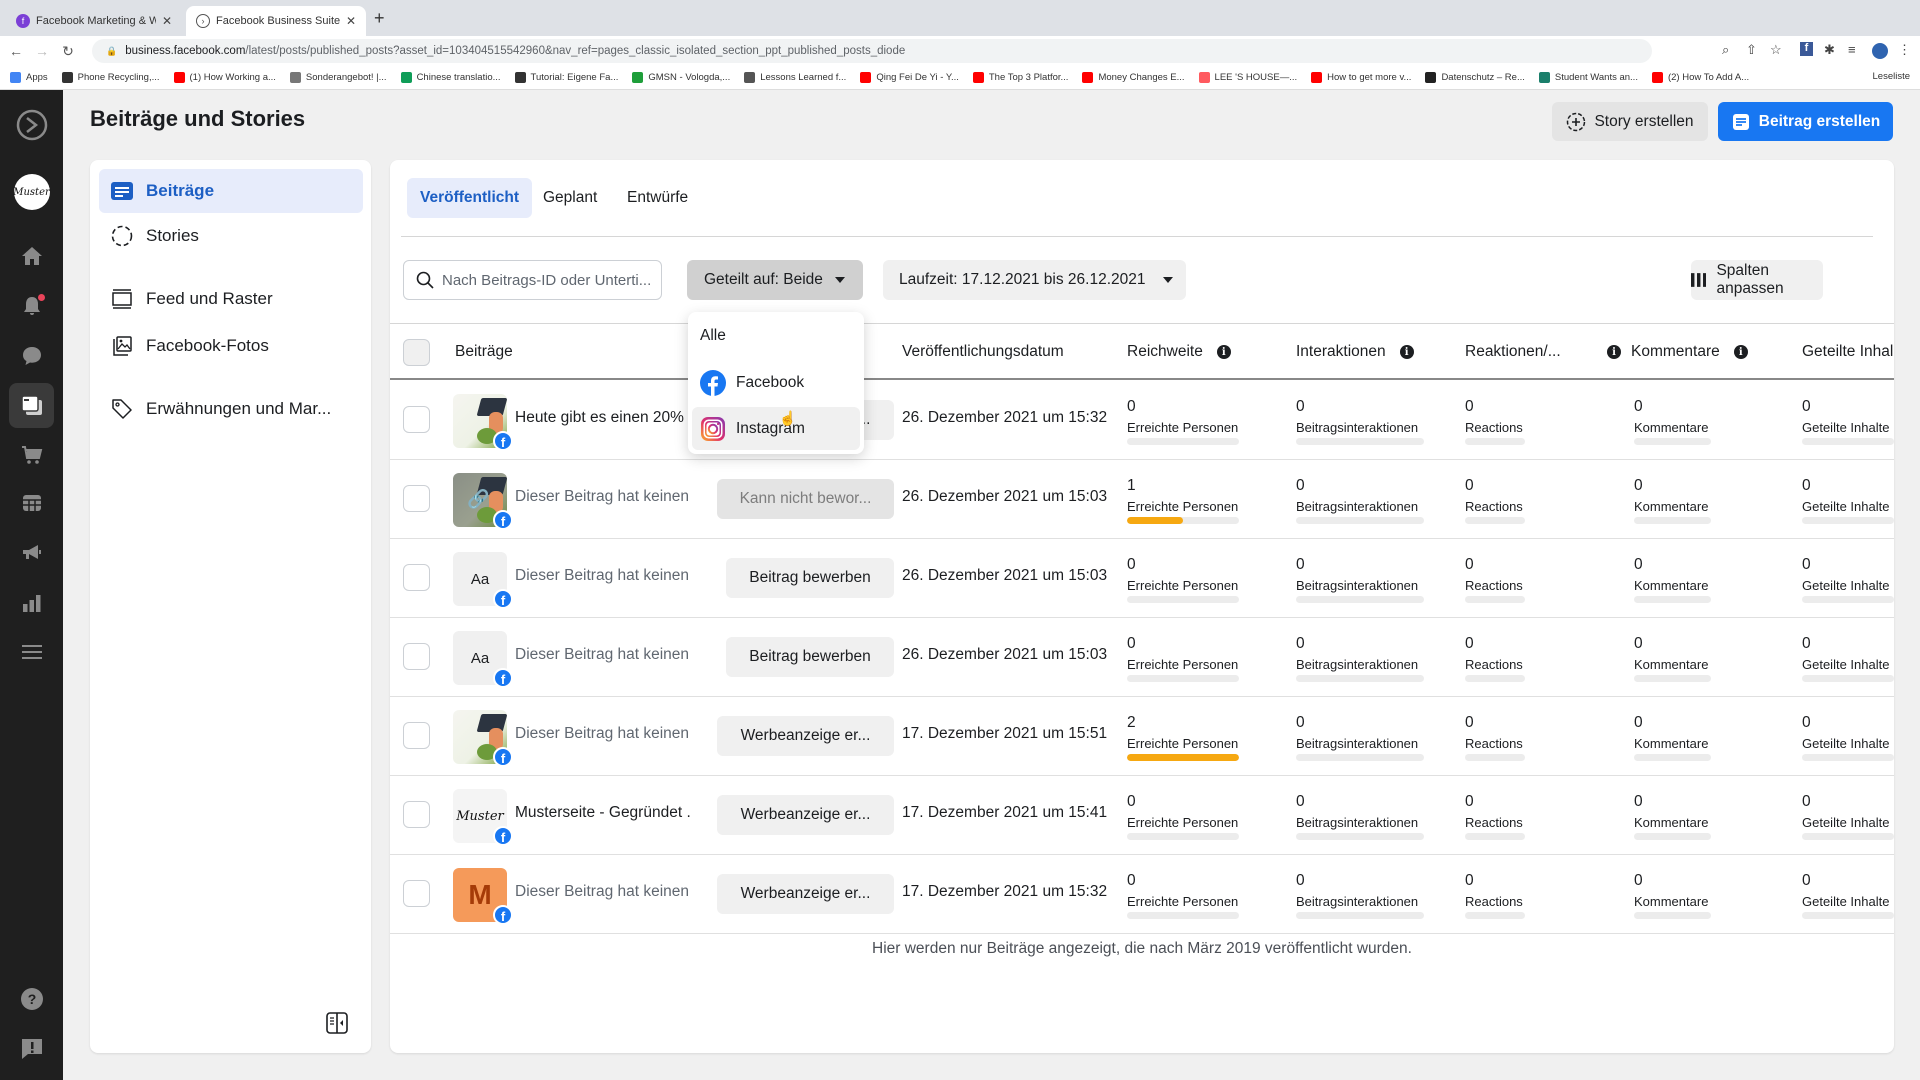  What do you see at coordinates (1355, 352) in the screenshot?
I see `column-header-interactions: Interaktionen i` at bounding box center [1355, 352].